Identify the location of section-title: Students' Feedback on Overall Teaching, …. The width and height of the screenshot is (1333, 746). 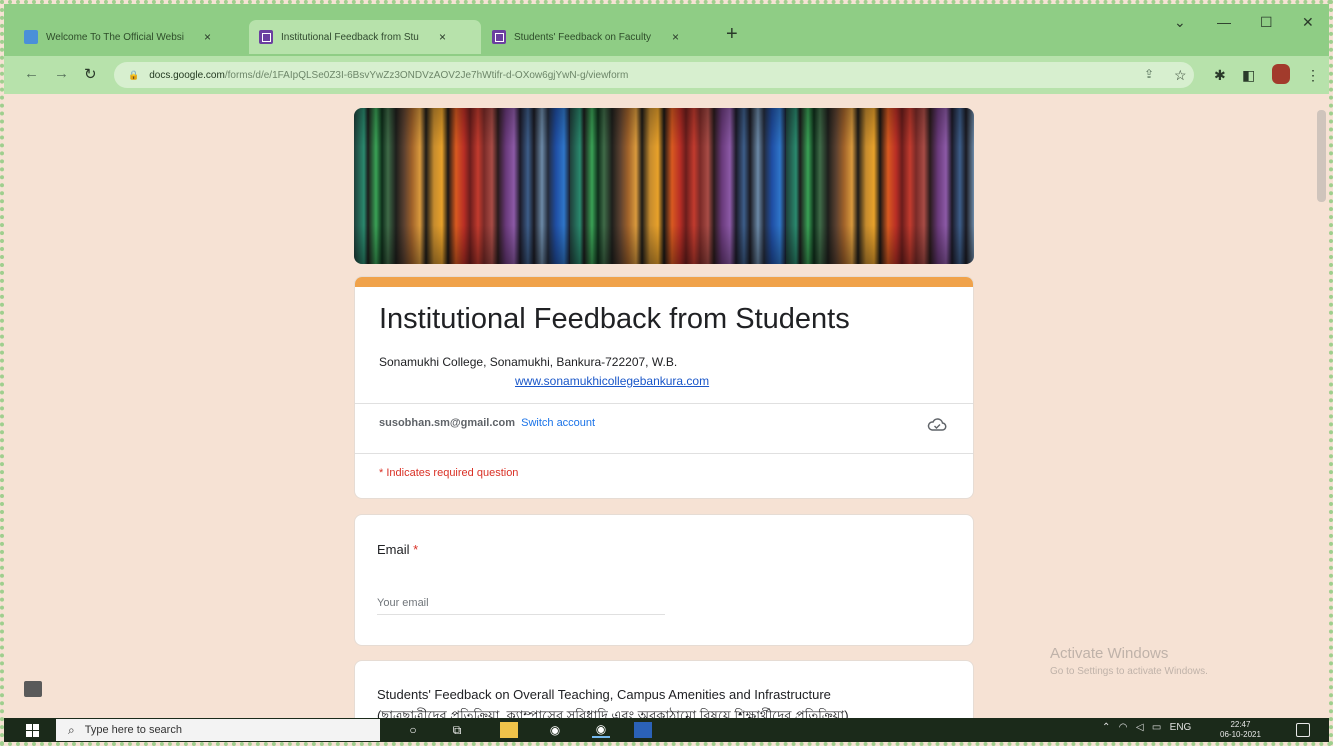
(604, 694).